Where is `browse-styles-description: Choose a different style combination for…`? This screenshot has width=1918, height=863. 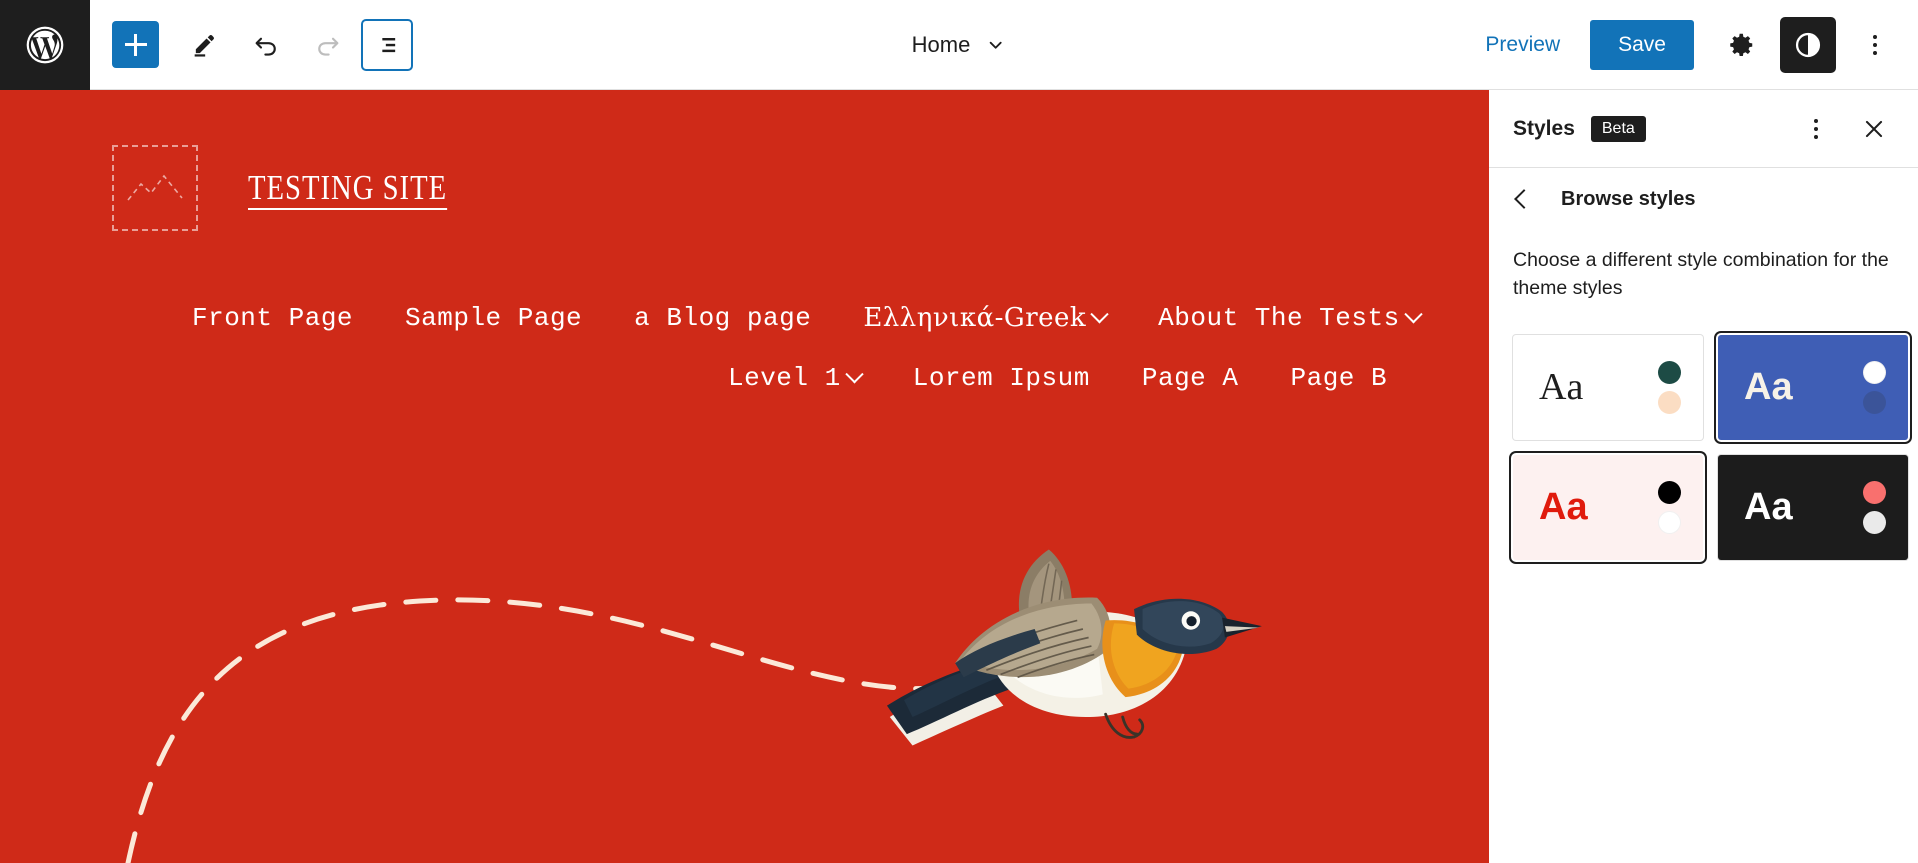
browse-styles-description: Choose a different style combination for… is located at coordinates (1701, 274).